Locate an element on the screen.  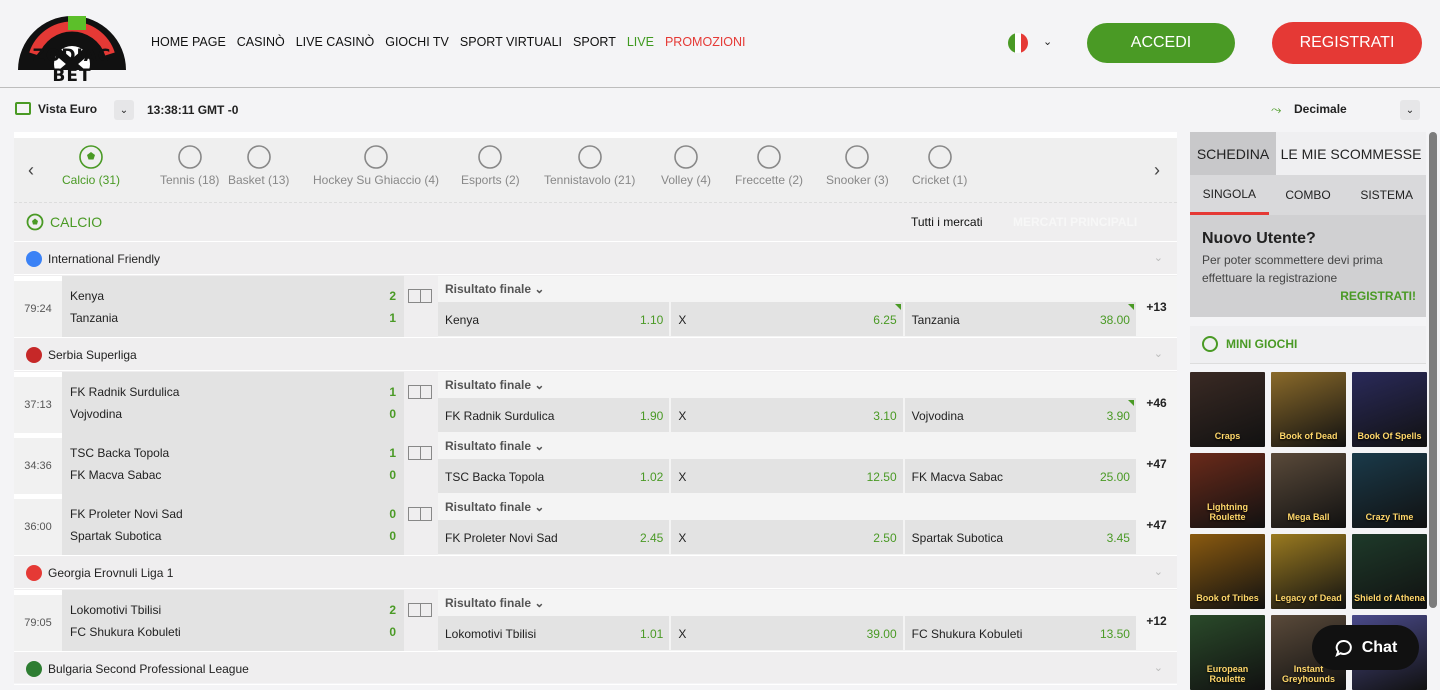
tab-singola: SINGOLA is located at coordinates (1229, 195).